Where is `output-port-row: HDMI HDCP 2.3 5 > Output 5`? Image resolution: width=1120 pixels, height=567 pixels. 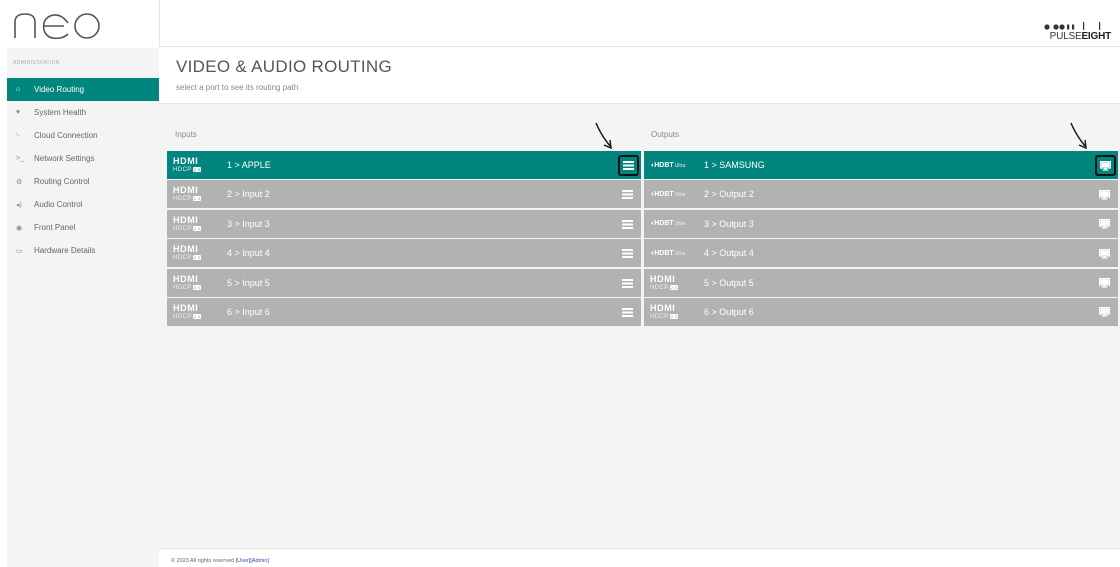
output-port-row: HDMI HDCP 2.3 5 > Output 5 is located at coordinates (881, 282).